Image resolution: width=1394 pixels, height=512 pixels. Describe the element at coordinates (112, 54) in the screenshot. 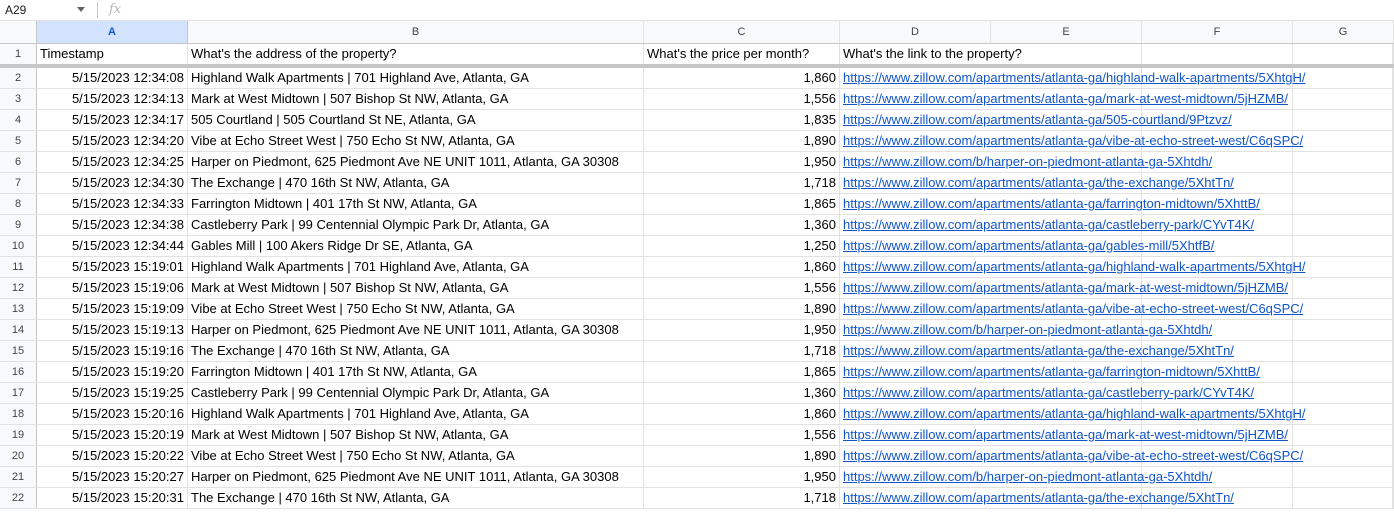

I see `header-cell-timestamp: Timestamp` at that location.